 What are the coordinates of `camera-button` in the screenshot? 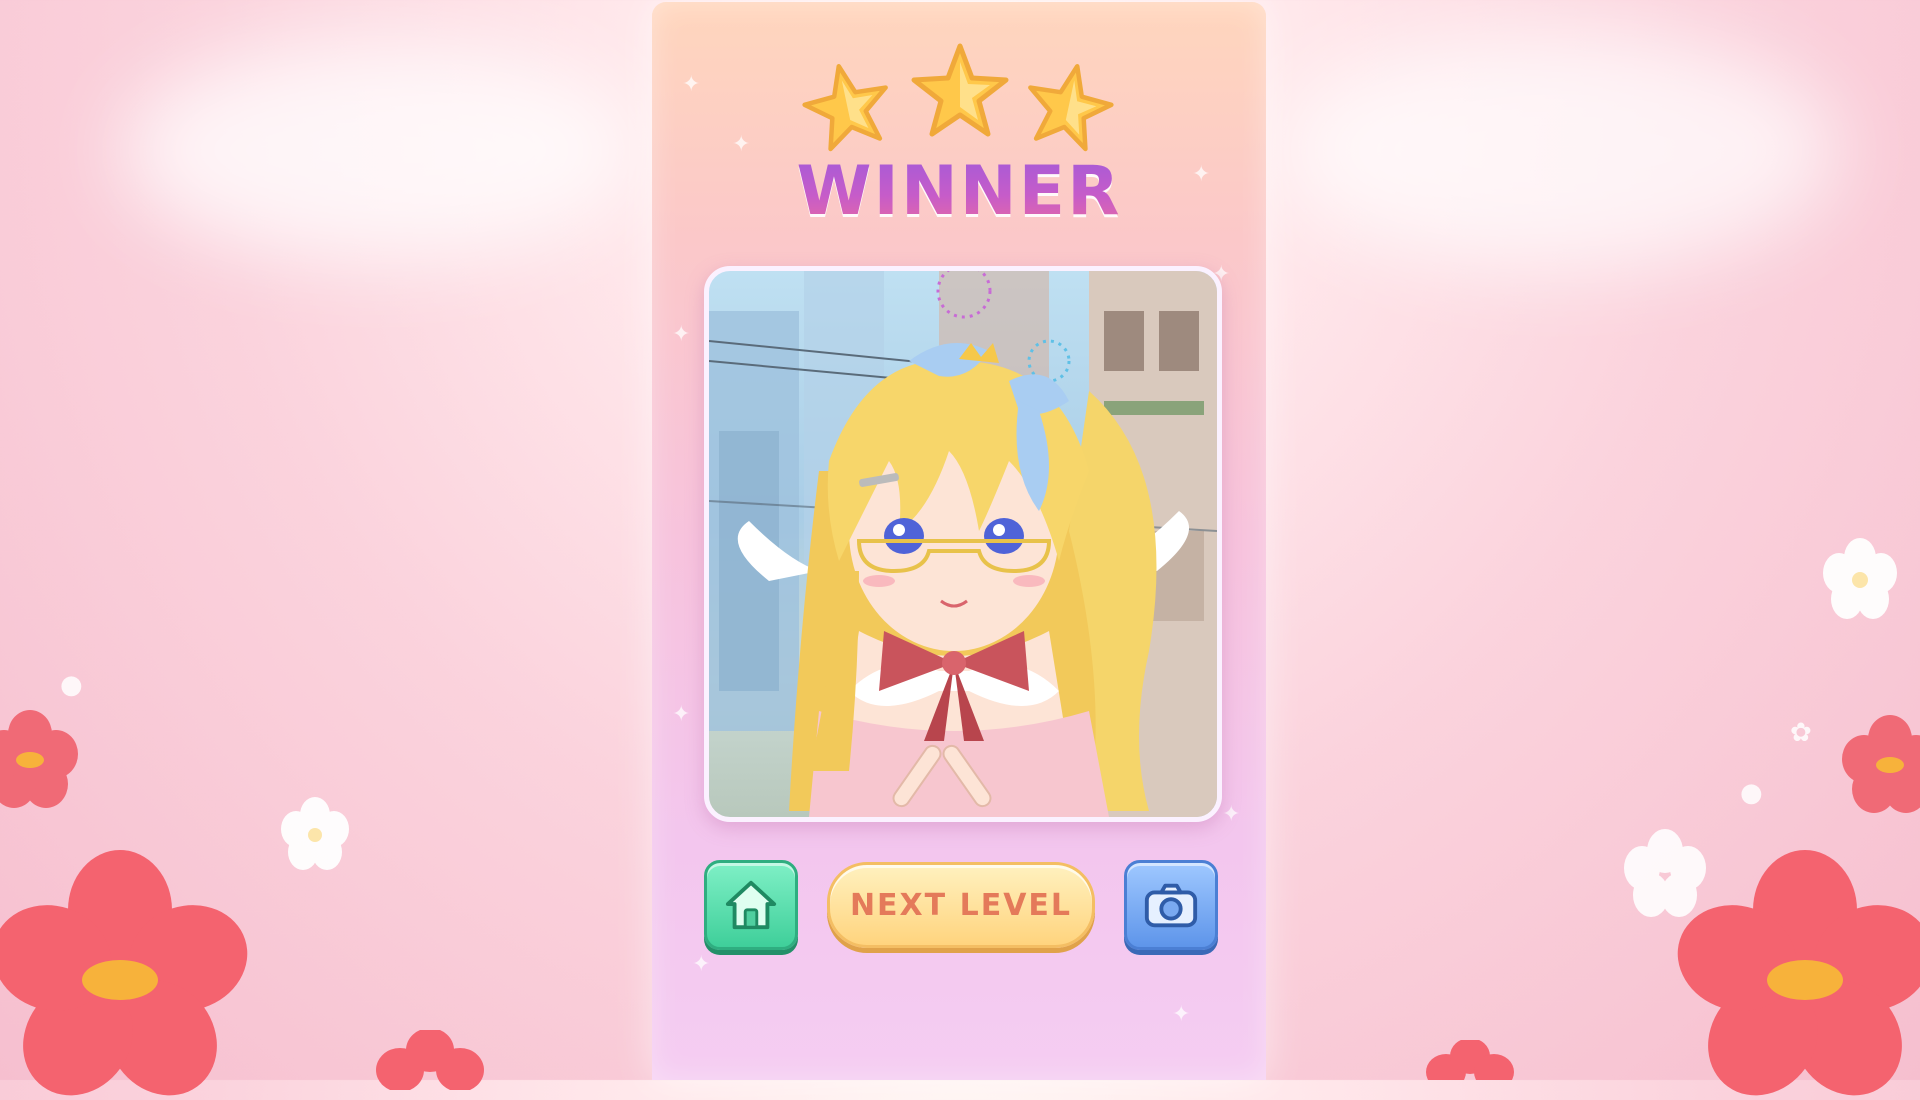 It's located at (1171, 905).